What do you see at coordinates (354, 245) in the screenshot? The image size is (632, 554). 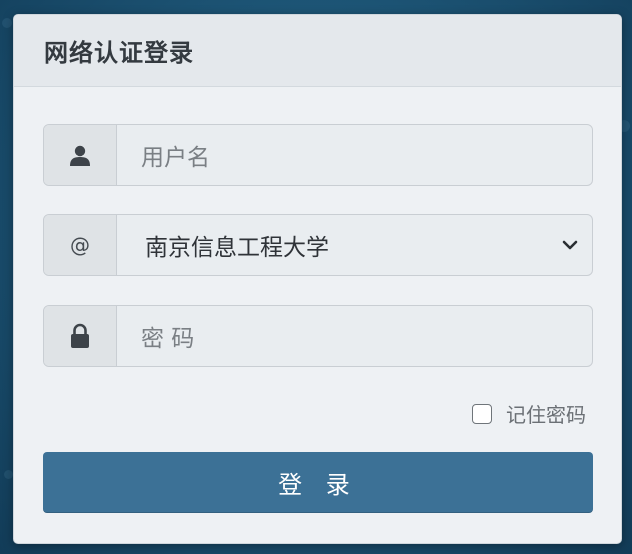 I see `domain-select: 南京信息工程大学` at bounding box center [354, 245].